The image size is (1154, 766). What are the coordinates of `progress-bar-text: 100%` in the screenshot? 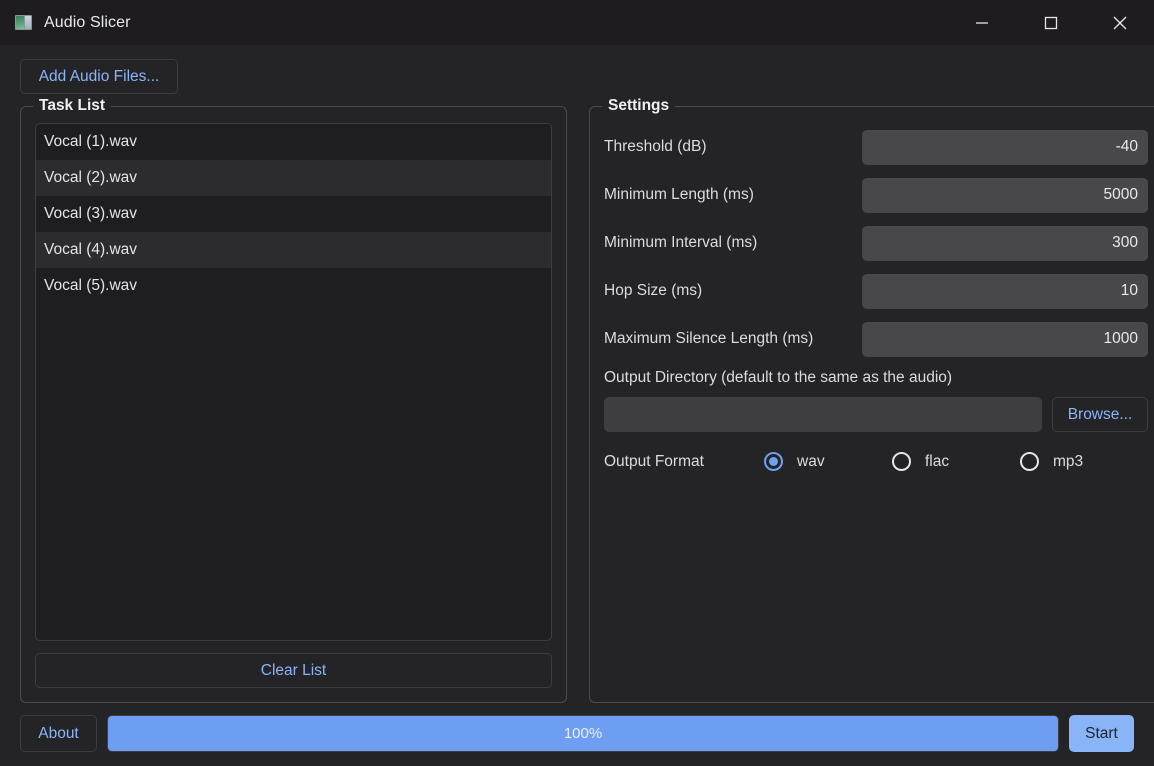 It's located at (583, 733).